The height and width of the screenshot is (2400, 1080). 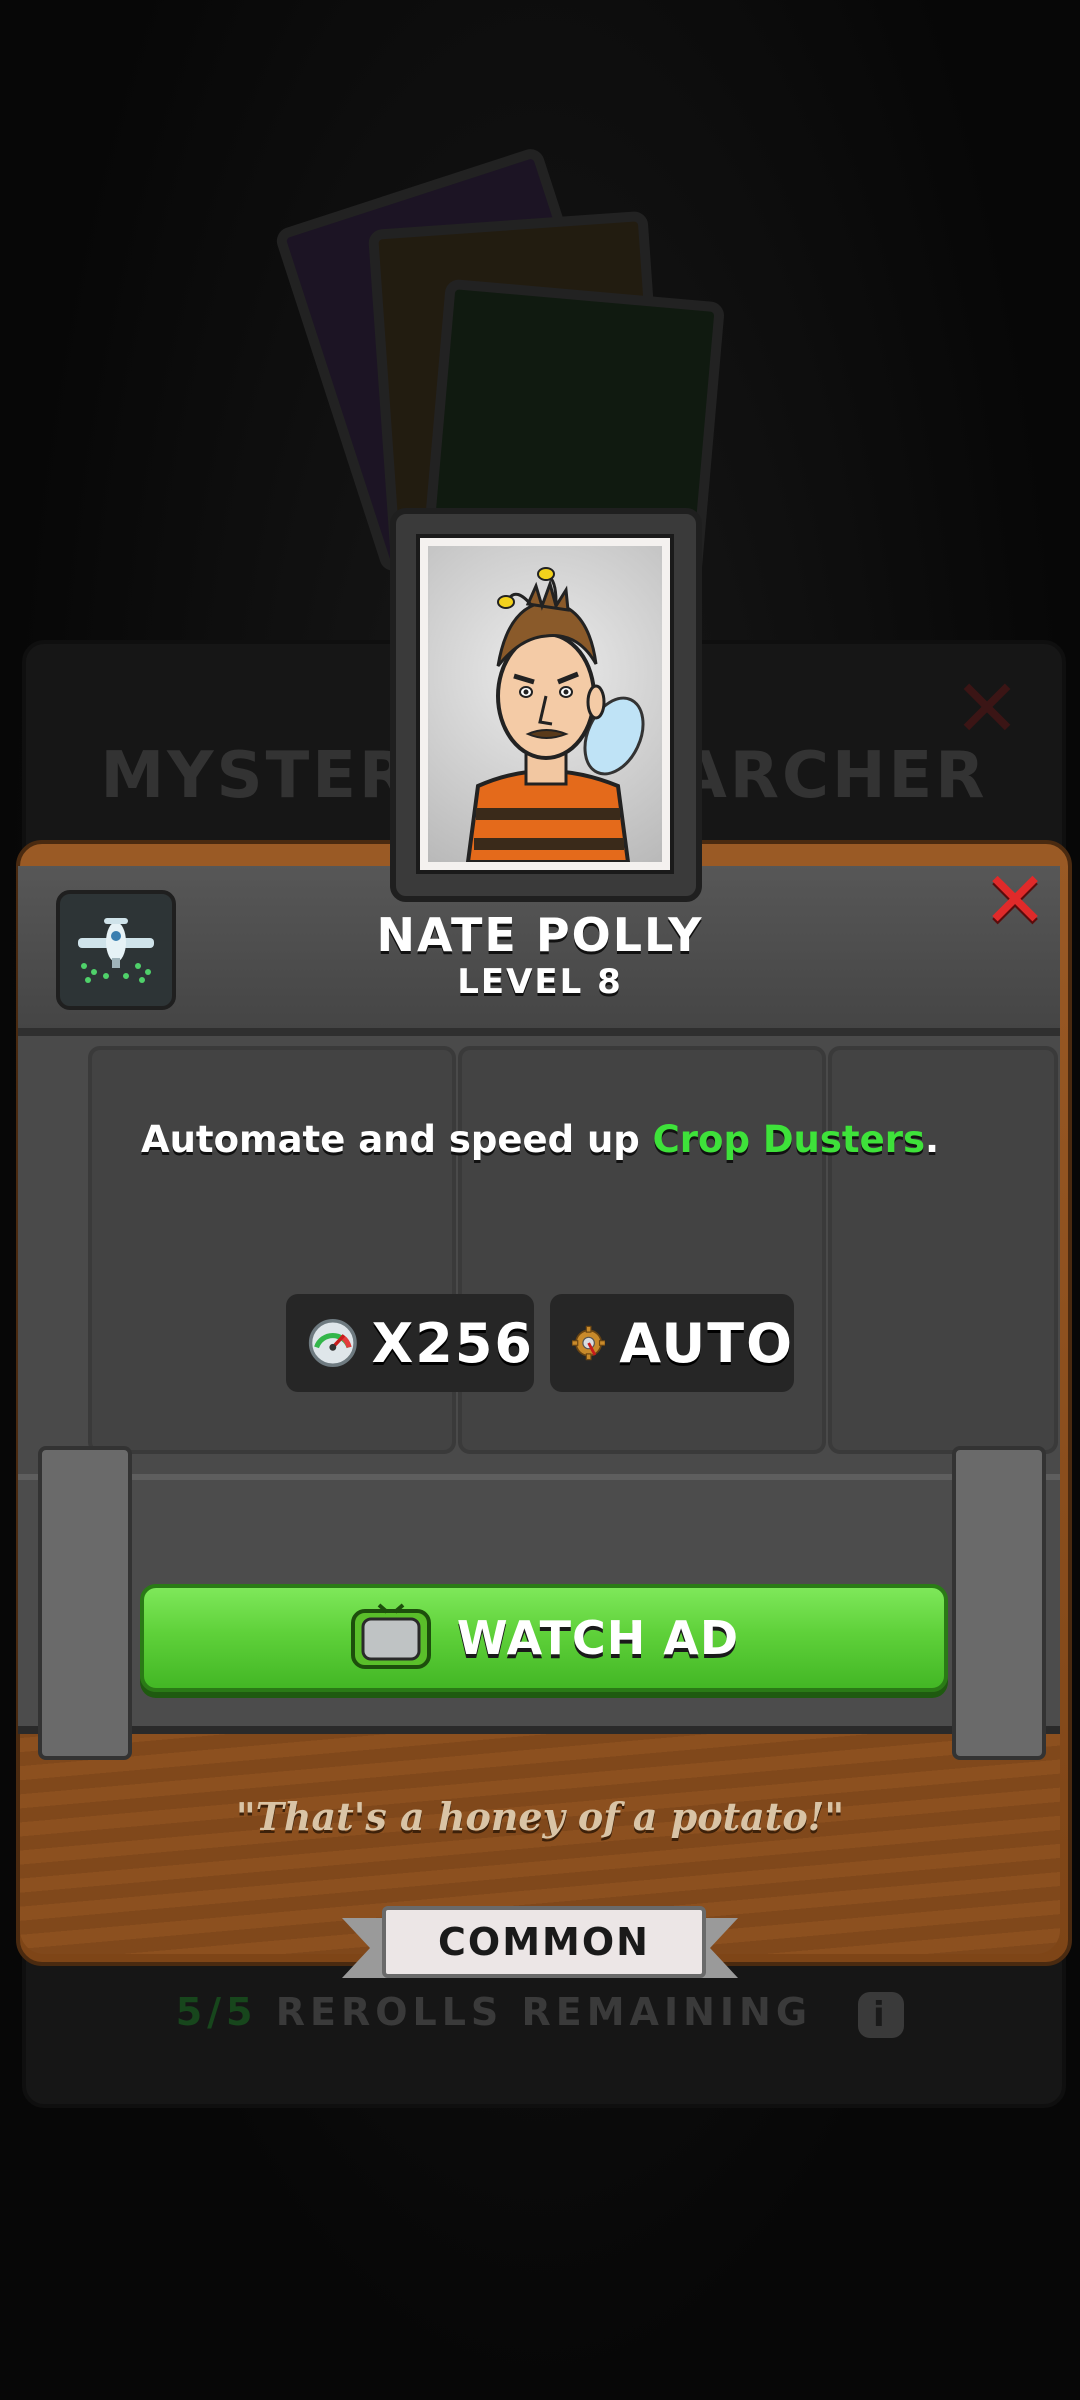 I want to click on rerolls-remaining: 5/5 REROLLS REMAINING i, so click(x=540, y=2014).